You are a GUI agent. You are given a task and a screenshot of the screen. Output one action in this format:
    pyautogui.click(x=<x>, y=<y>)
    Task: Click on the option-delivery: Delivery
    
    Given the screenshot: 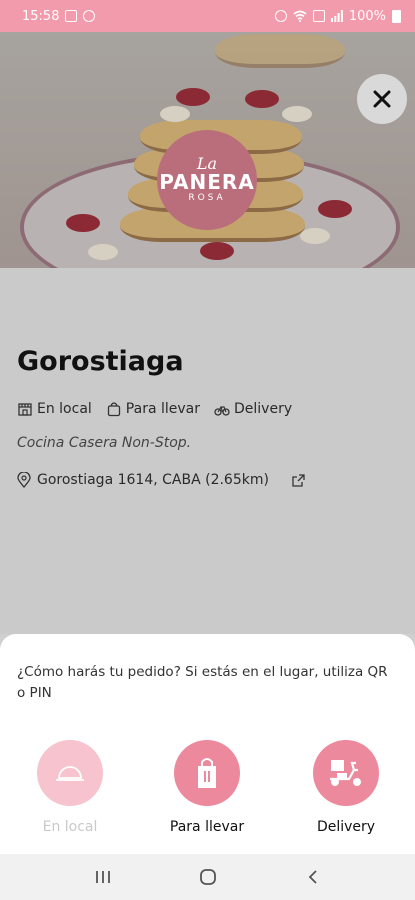 What is the action you would take?
    pyautogui.click(x=346, y=787)
    